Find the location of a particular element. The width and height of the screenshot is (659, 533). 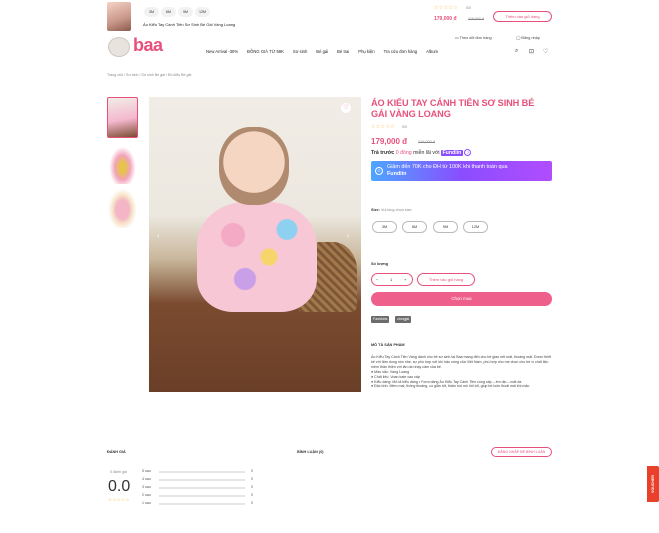

login-to-comment-button: ĐĂNG NHẬP ĐỂ BÌNH LUẬN is located at coordinates (521, 452).